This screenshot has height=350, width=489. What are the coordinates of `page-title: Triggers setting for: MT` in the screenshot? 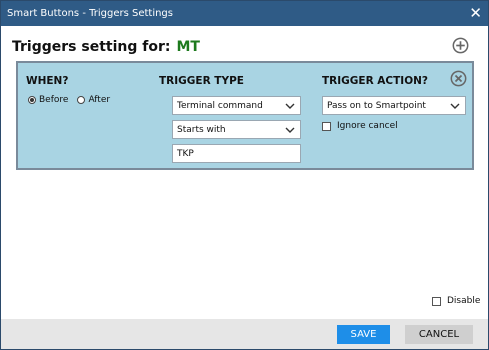 It's located at (106, 47).